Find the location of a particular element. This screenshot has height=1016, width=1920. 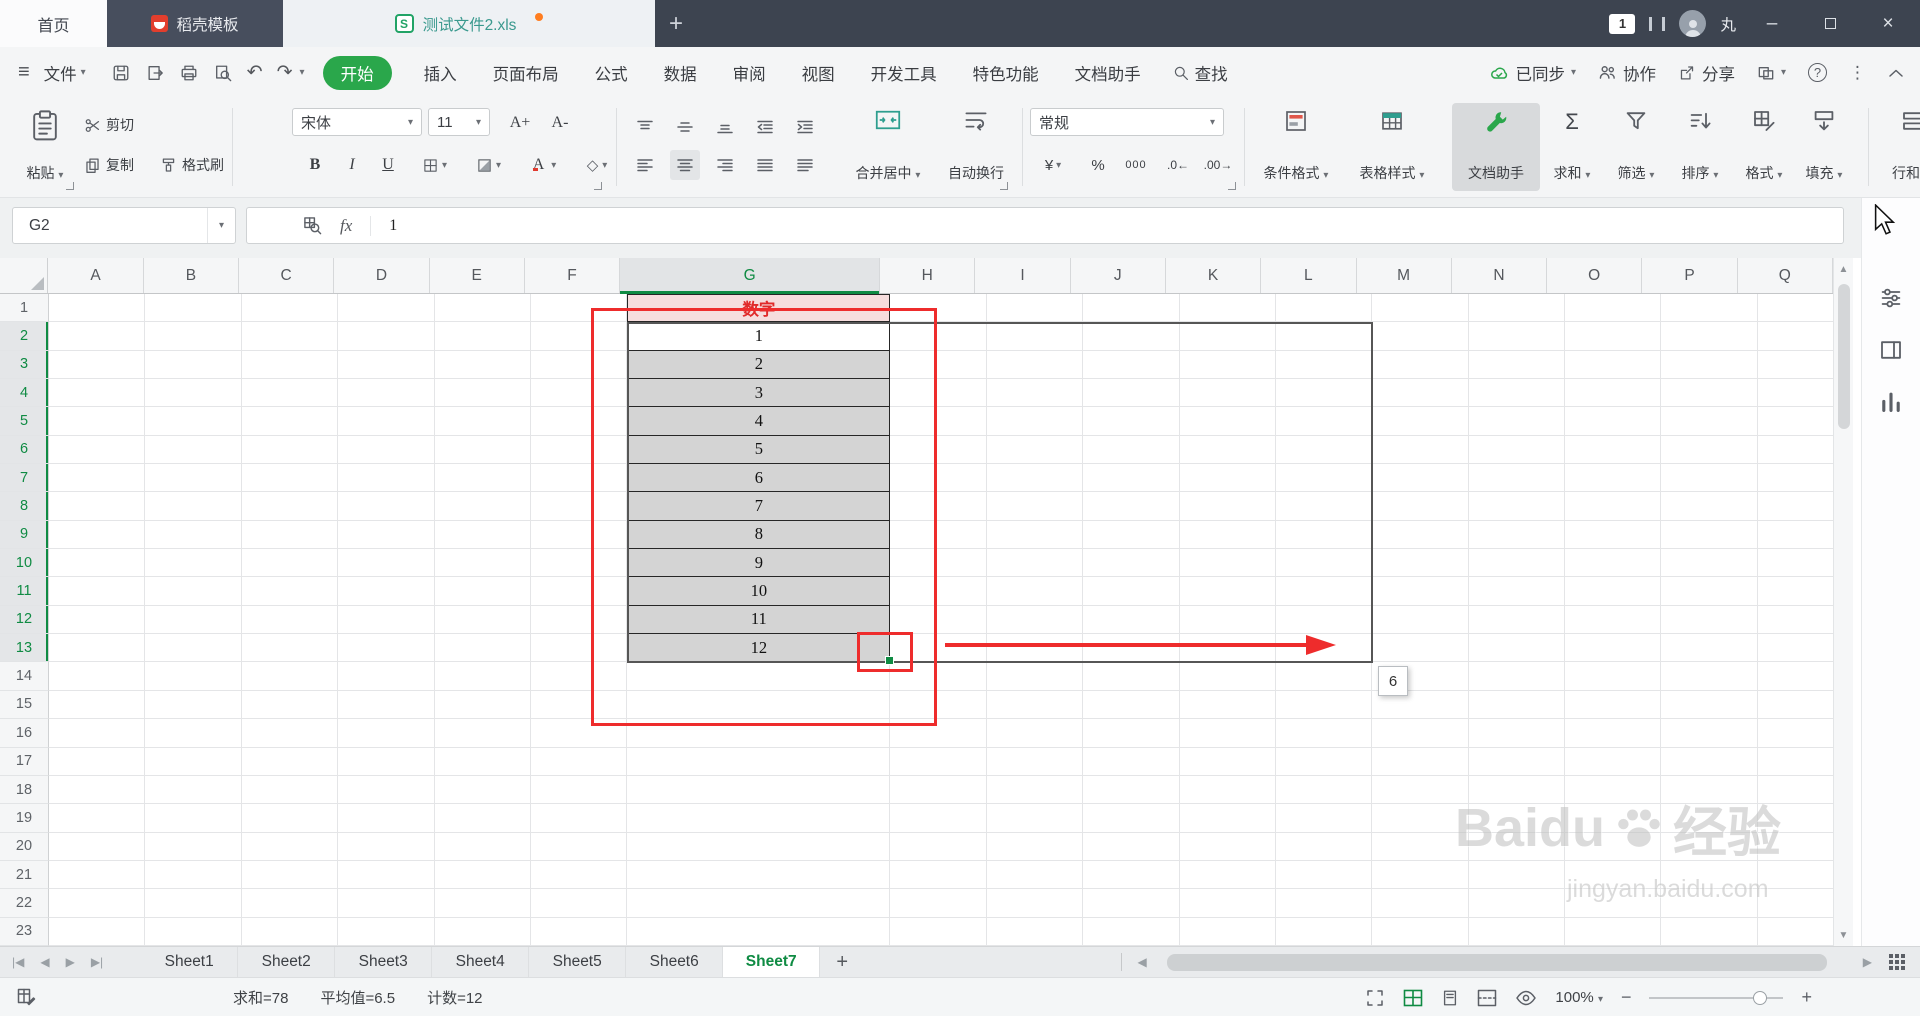

cell-Q6 is located at coordinates (1795, 450).